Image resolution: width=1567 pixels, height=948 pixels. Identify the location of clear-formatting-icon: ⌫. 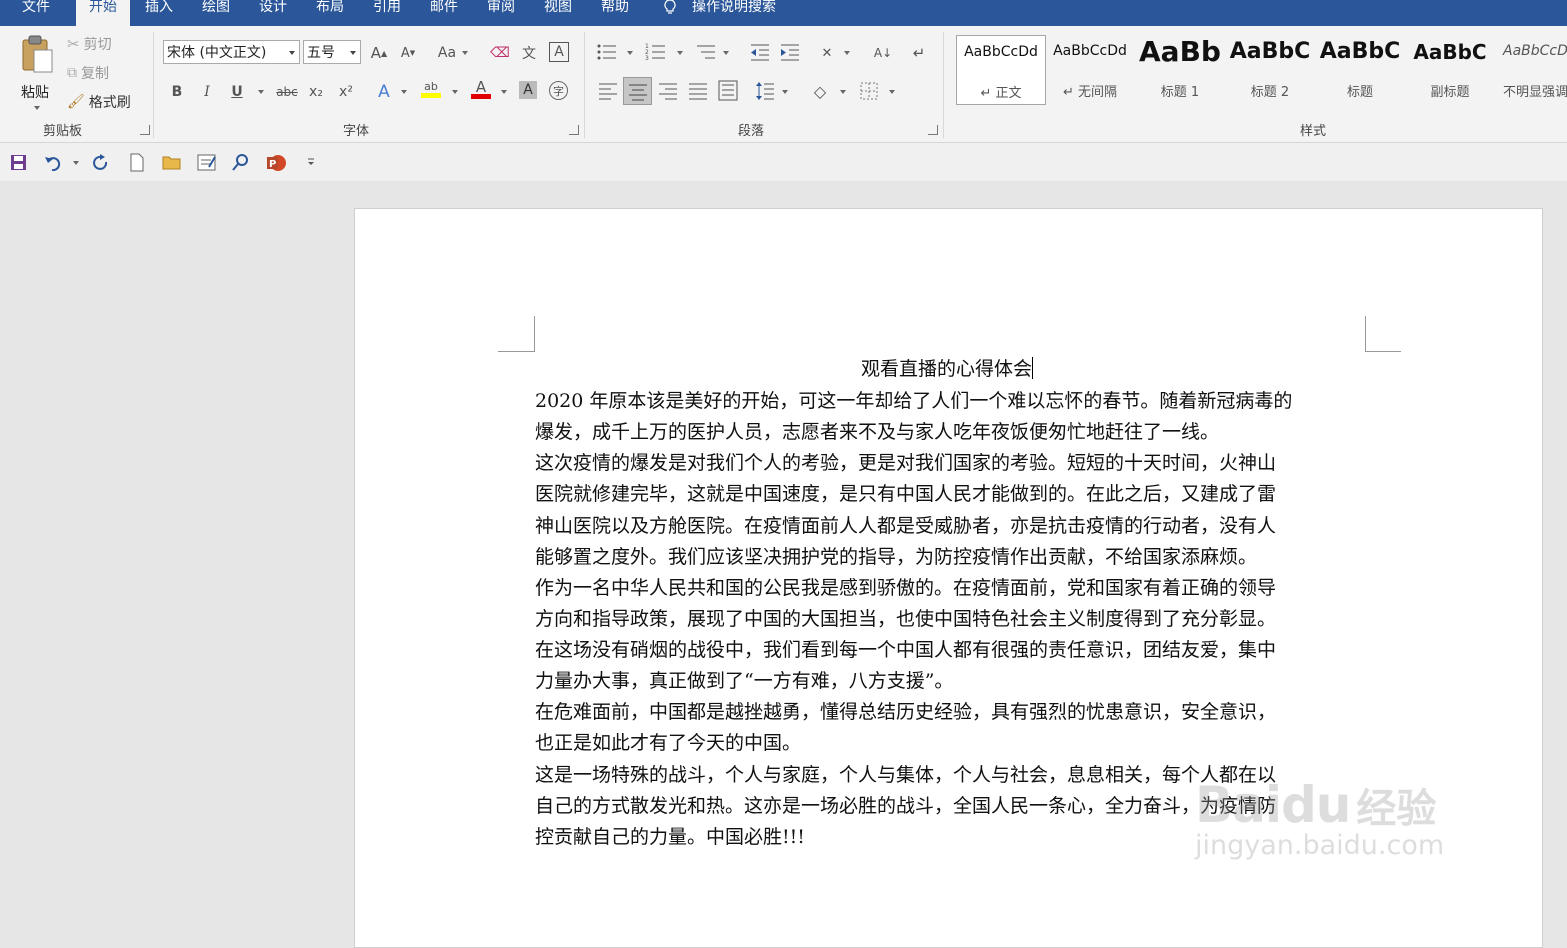
(500, 53).